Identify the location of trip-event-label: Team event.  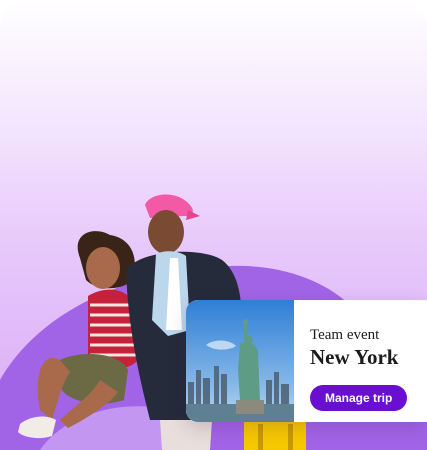
(345, 335).